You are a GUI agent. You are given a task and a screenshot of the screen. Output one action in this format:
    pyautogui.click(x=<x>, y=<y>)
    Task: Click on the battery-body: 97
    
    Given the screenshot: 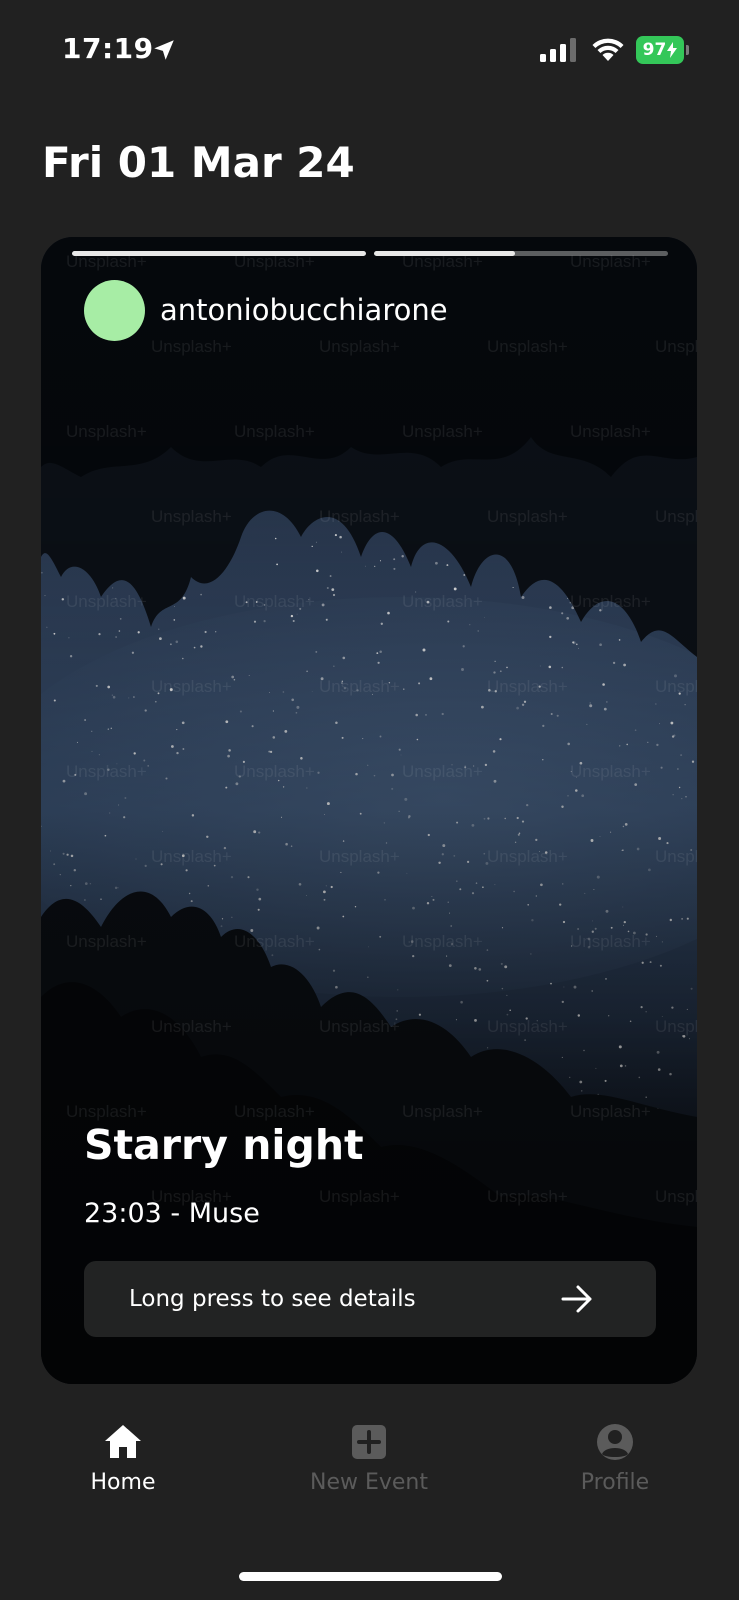 What is the action you would take?
    pyautogui.click(x=660, y=50)
    